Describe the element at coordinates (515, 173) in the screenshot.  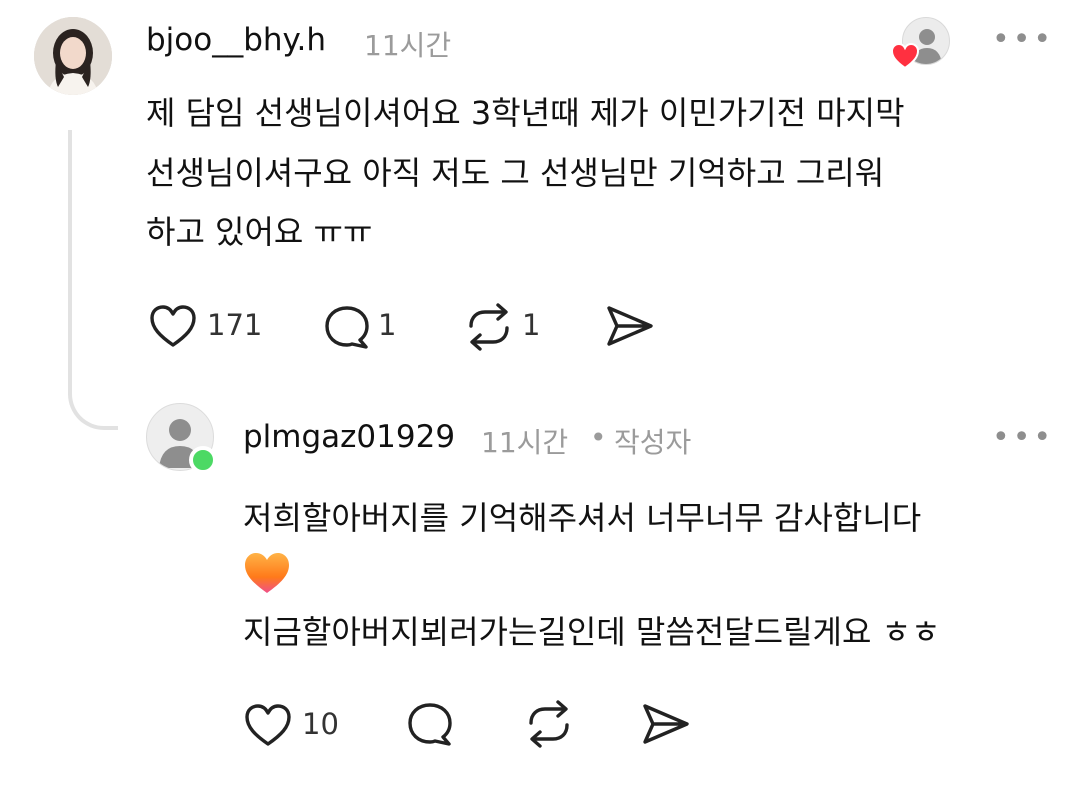
I see `comment-text-line-2: 선생님이셔구요 아직 저도 그 선생님만 기억하고 그리워` at that location.